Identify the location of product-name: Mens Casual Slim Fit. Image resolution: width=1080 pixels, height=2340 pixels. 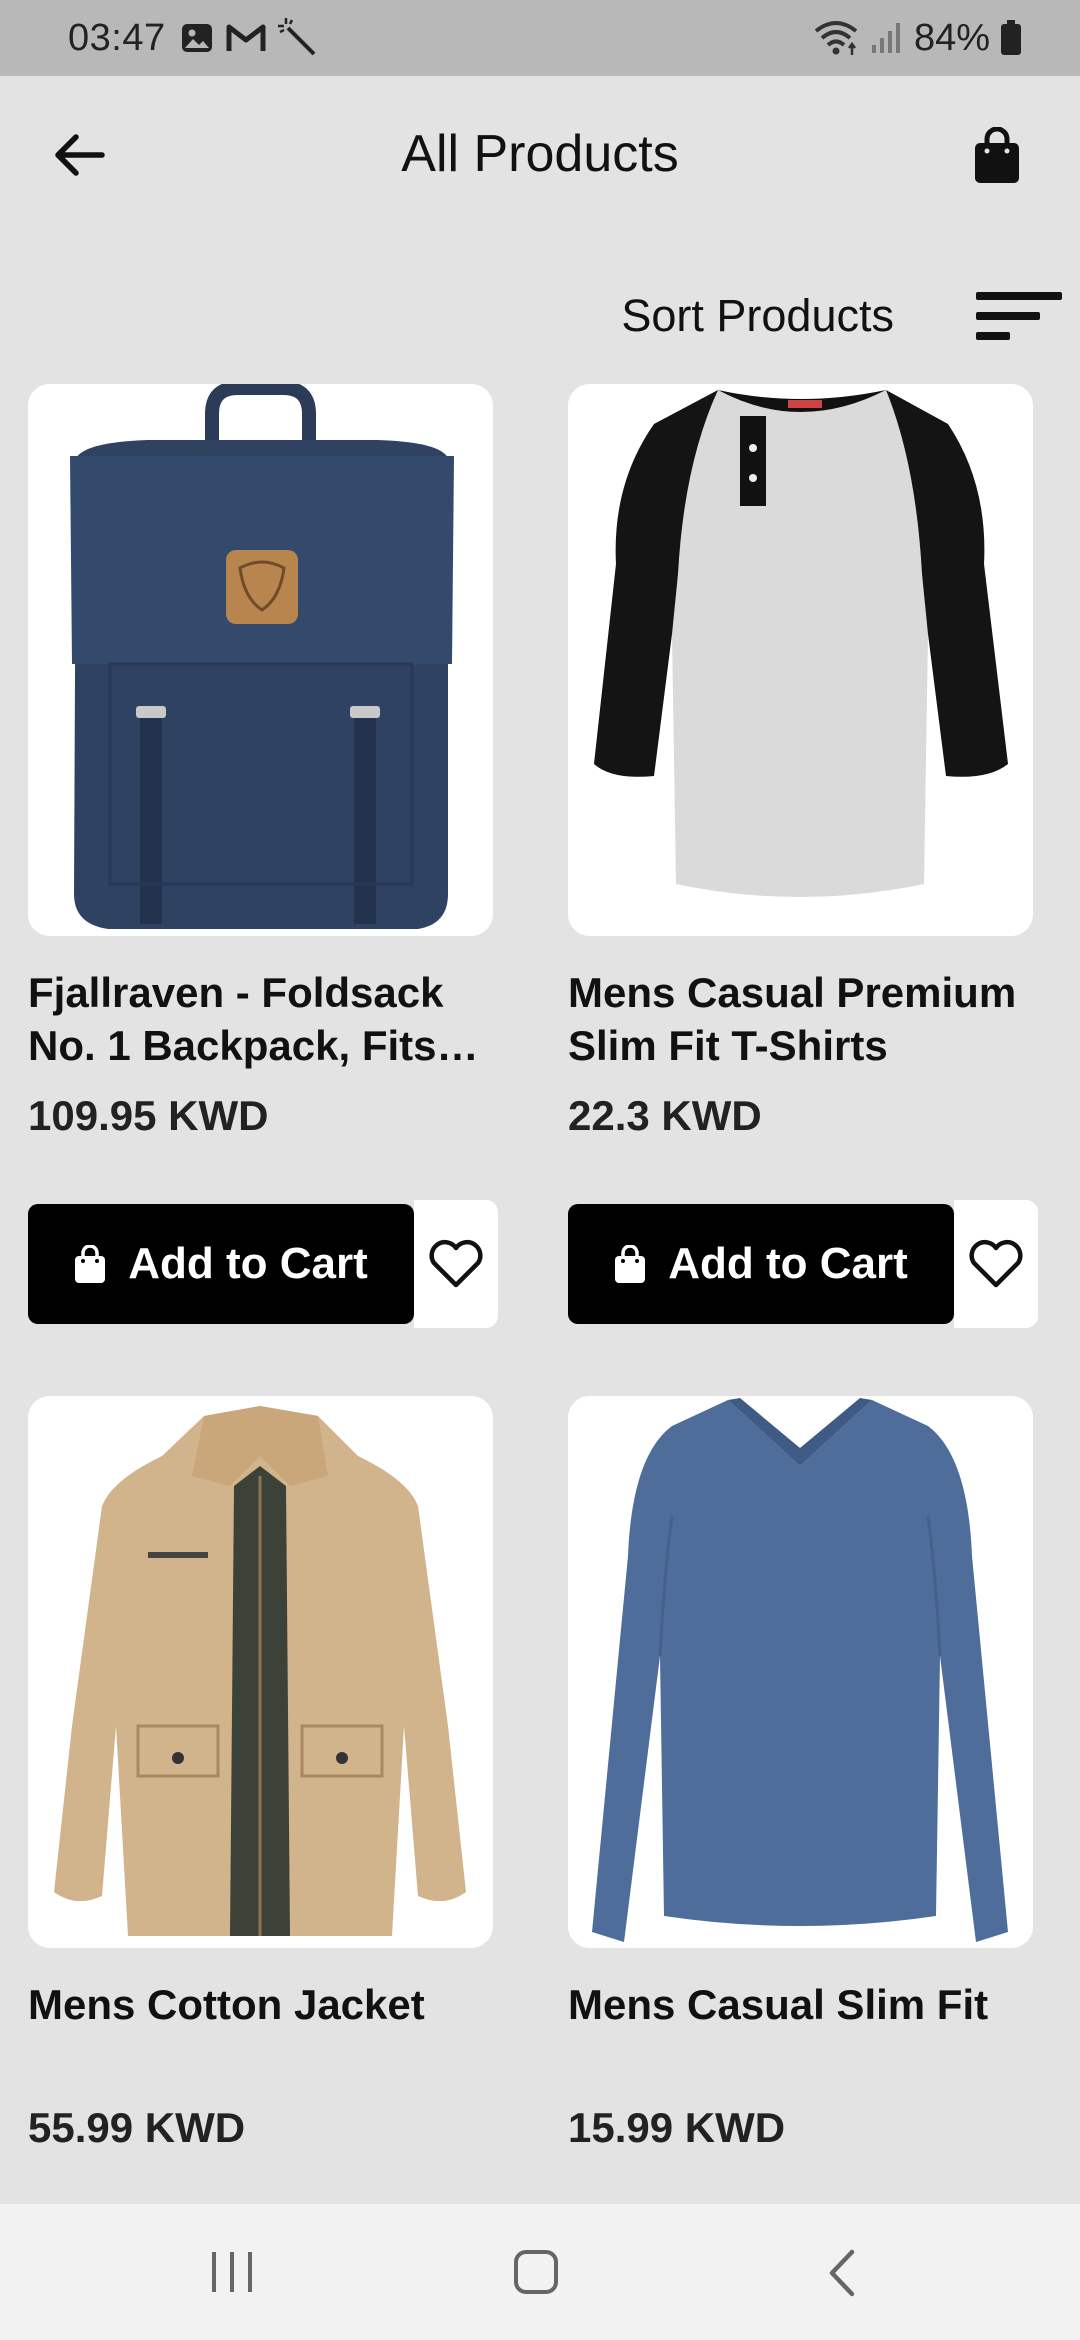
(800, 2031).